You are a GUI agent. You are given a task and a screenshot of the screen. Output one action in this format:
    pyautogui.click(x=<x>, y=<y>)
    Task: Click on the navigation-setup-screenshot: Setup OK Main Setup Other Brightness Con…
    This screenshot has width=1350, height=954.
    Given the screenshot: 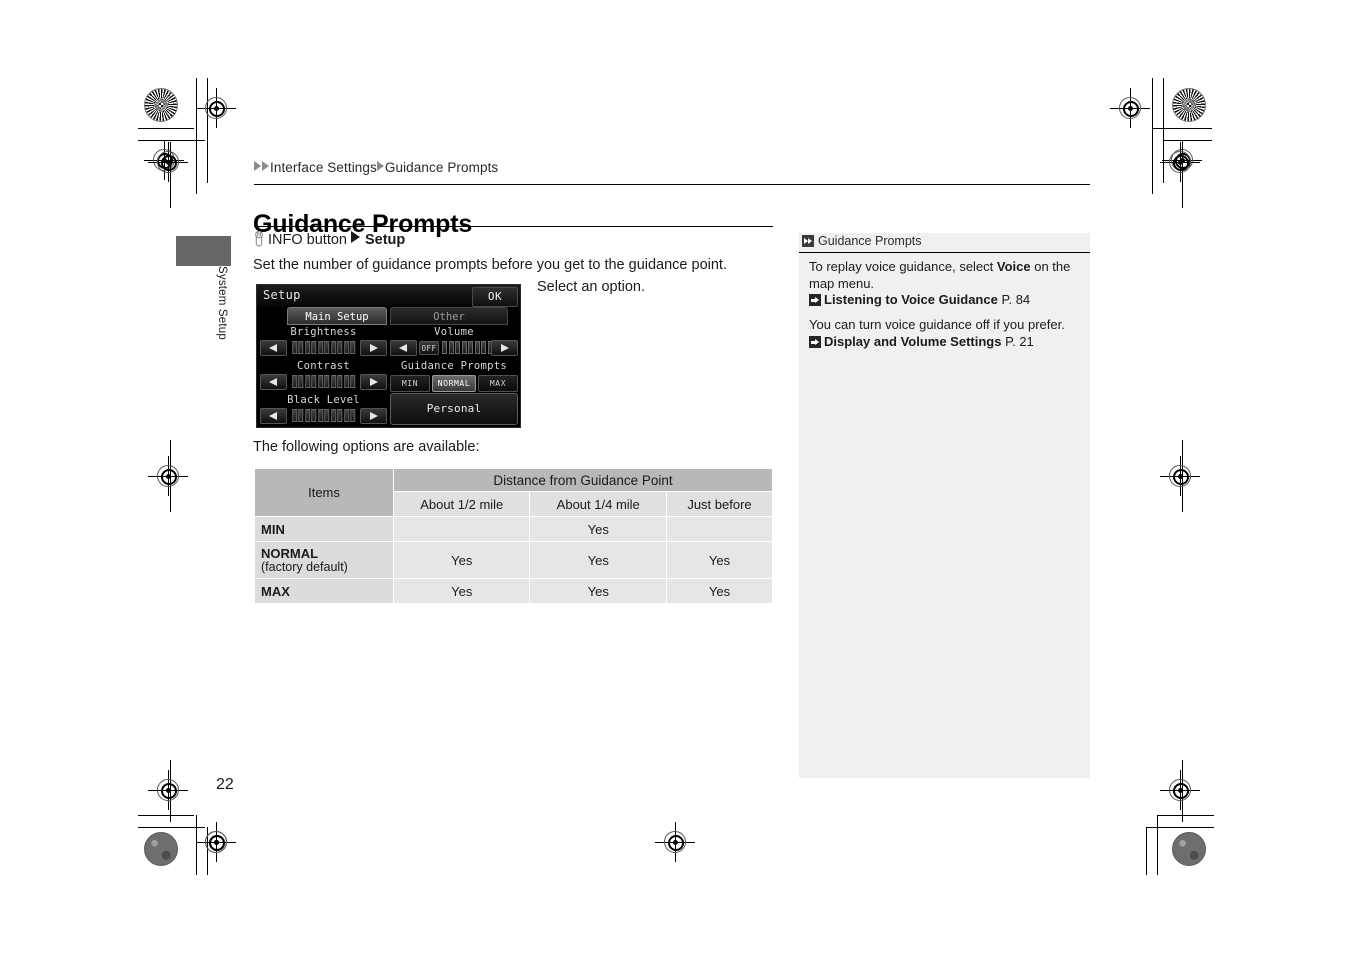 What is the action you would take?
    pyautogui.click(x=388, y=356)
    